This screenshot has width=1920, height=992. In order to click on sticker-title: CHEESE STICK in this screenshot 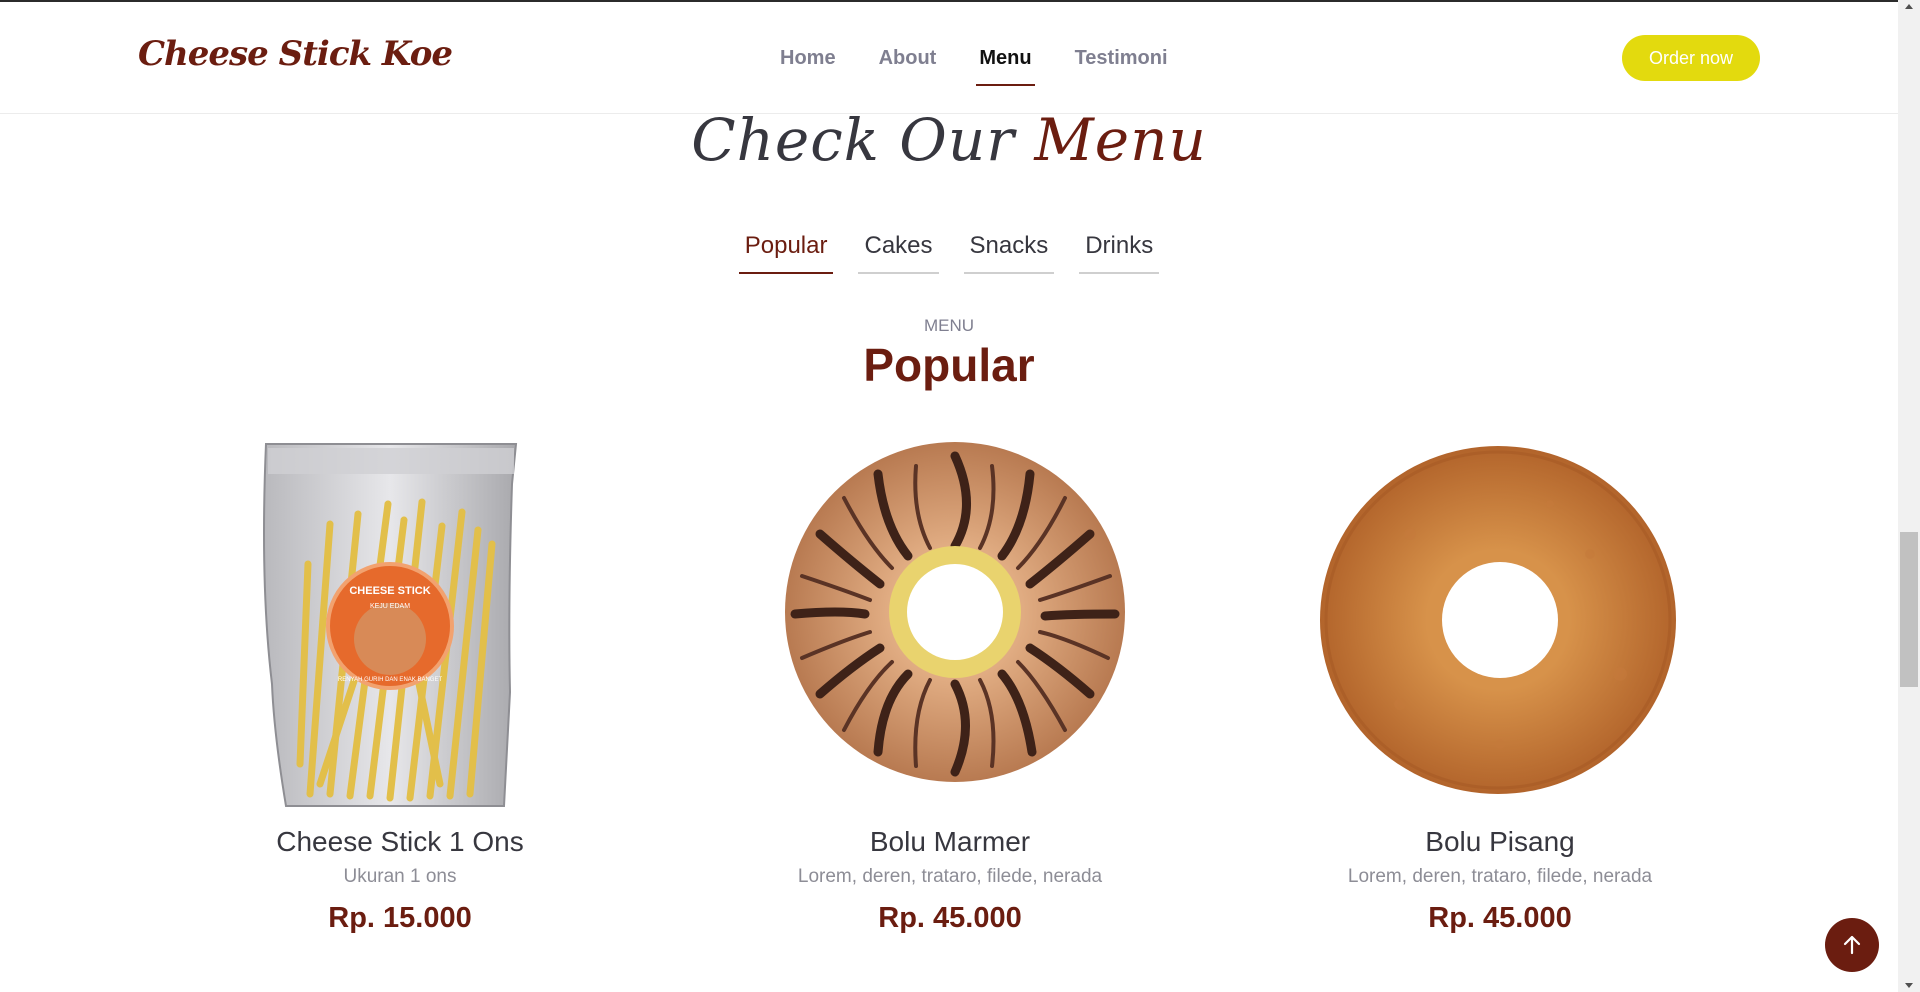, I will do `click(389, 591)`.